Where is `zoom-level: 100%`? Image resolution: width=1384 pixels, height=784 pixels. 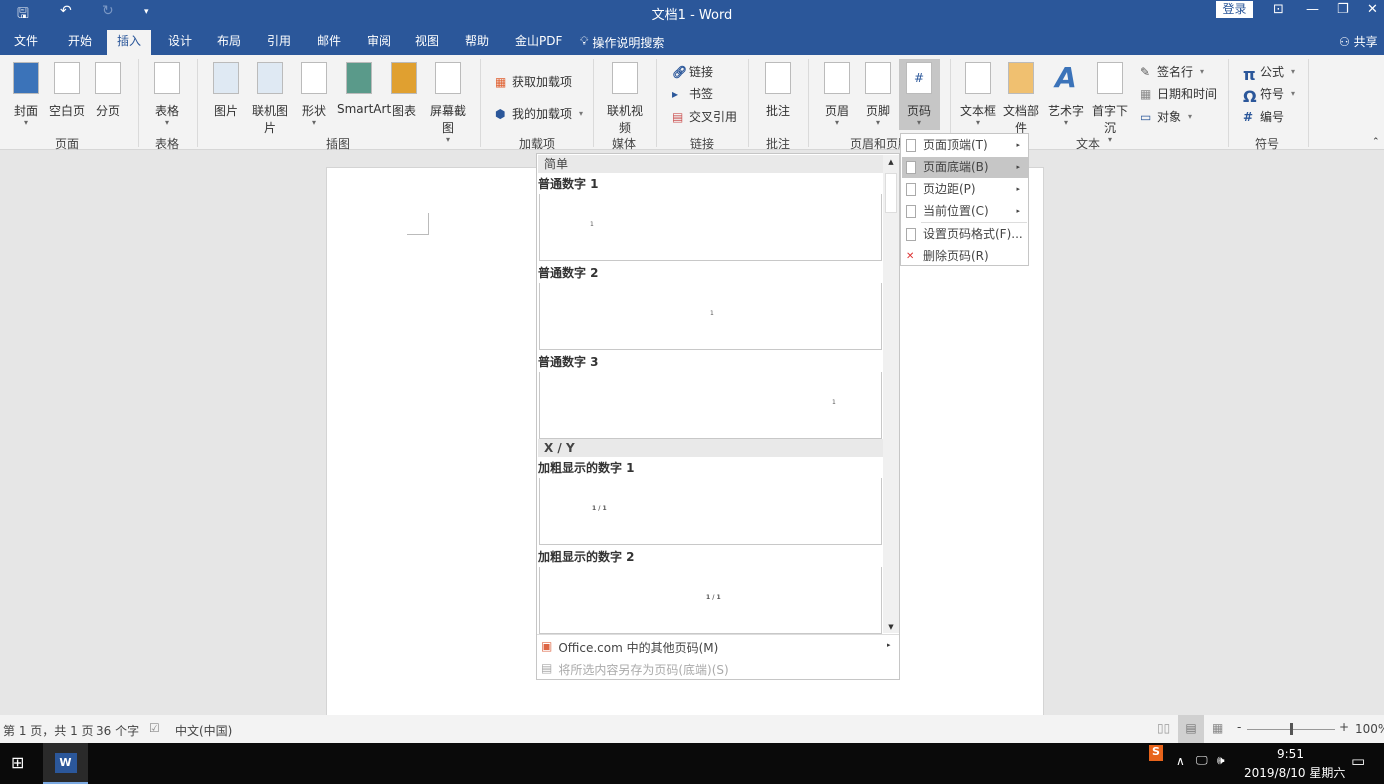
zoom-level: 100% is located at coordinates (1369, 729).